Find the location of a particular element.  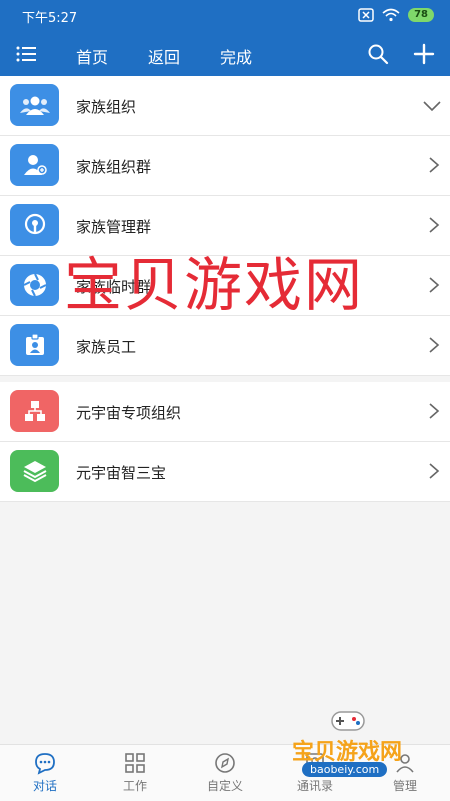

nav-back-link: 返回 is located at coordinates (164, 56).